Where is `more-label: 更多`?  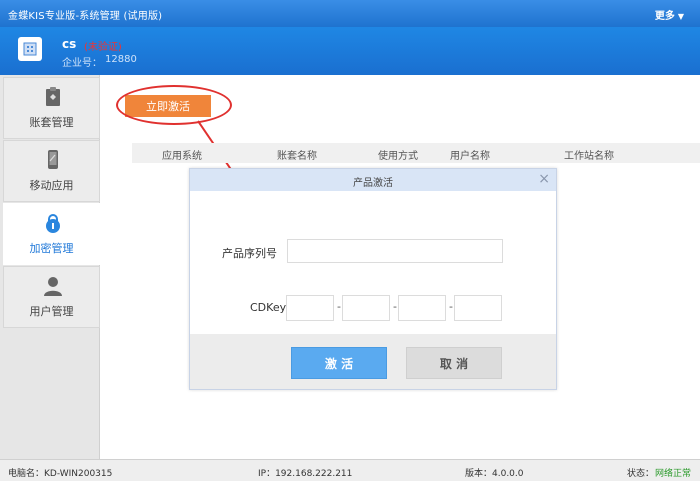 more-label: 更多 is located at coordinates (664, 16).